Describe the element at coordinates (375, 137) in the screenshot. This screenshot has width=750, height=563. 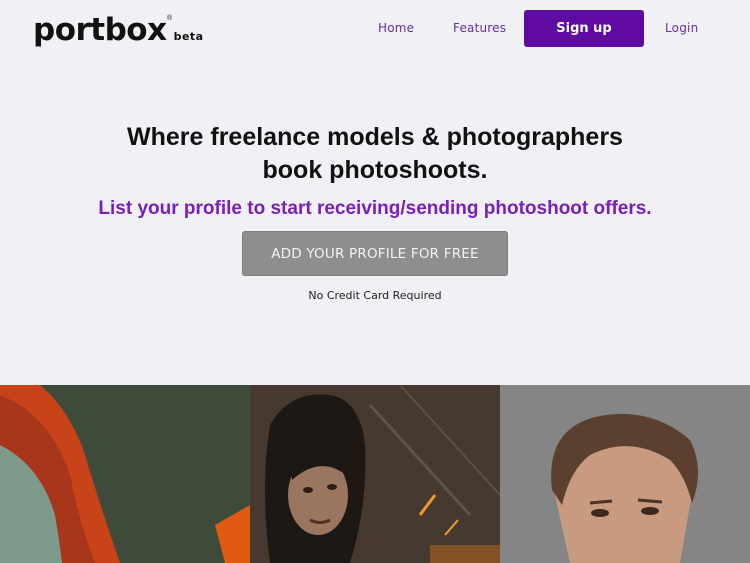
I see `hero-title-line-1: Where freelance models & photographers` at that location.